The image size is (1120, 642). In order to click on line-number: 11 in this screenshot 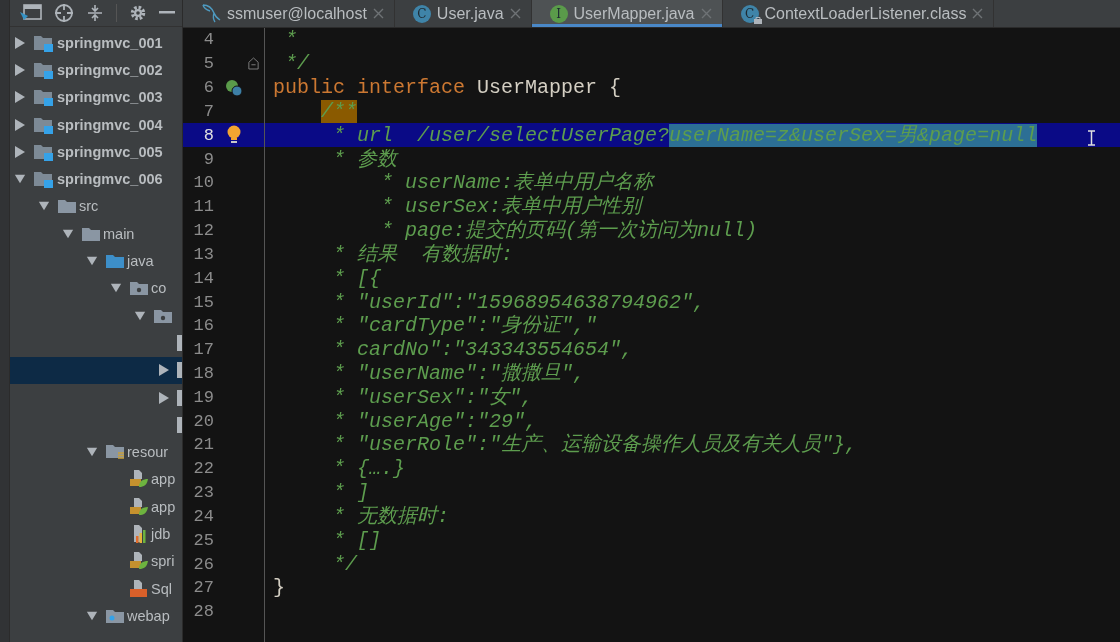, I will do `click(203, 207)`.